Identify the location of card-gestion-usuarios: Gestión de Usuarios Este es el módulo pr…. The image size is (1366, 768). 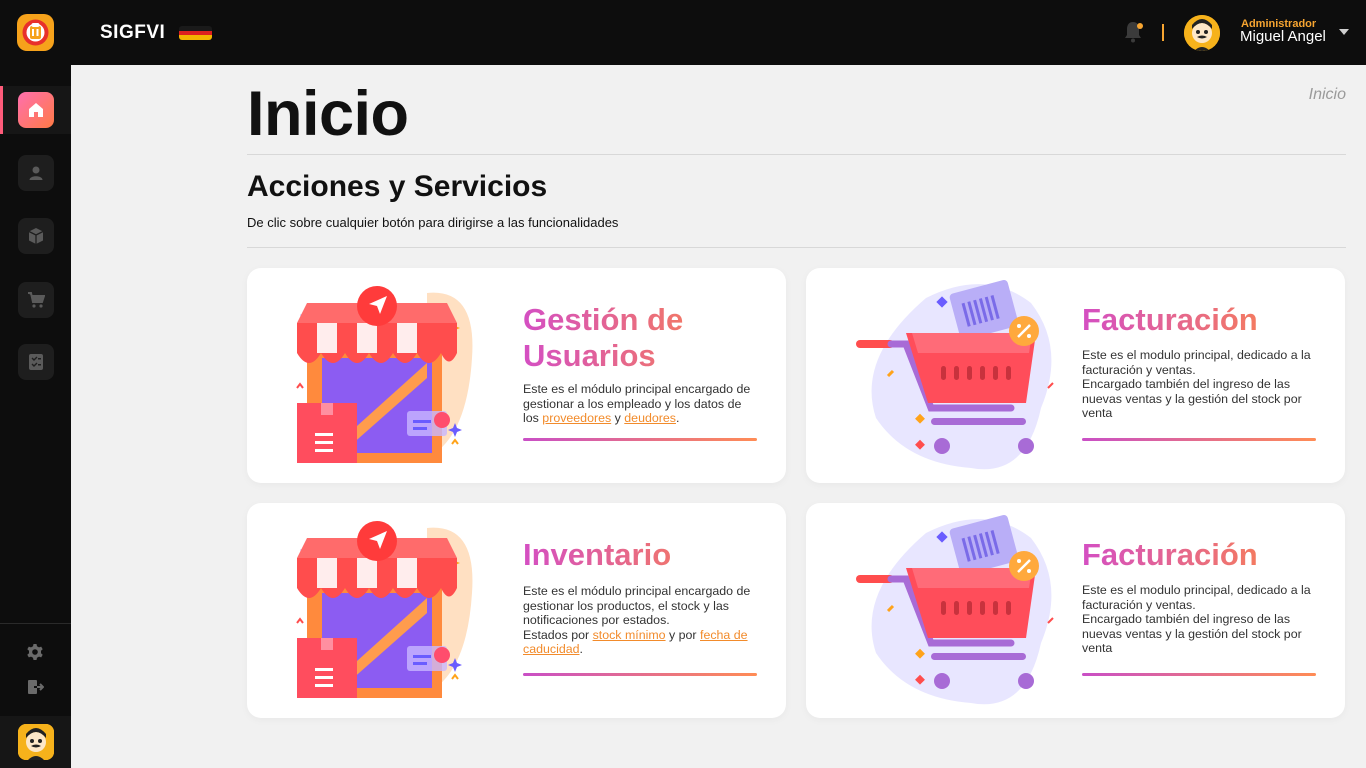
(516, 375).